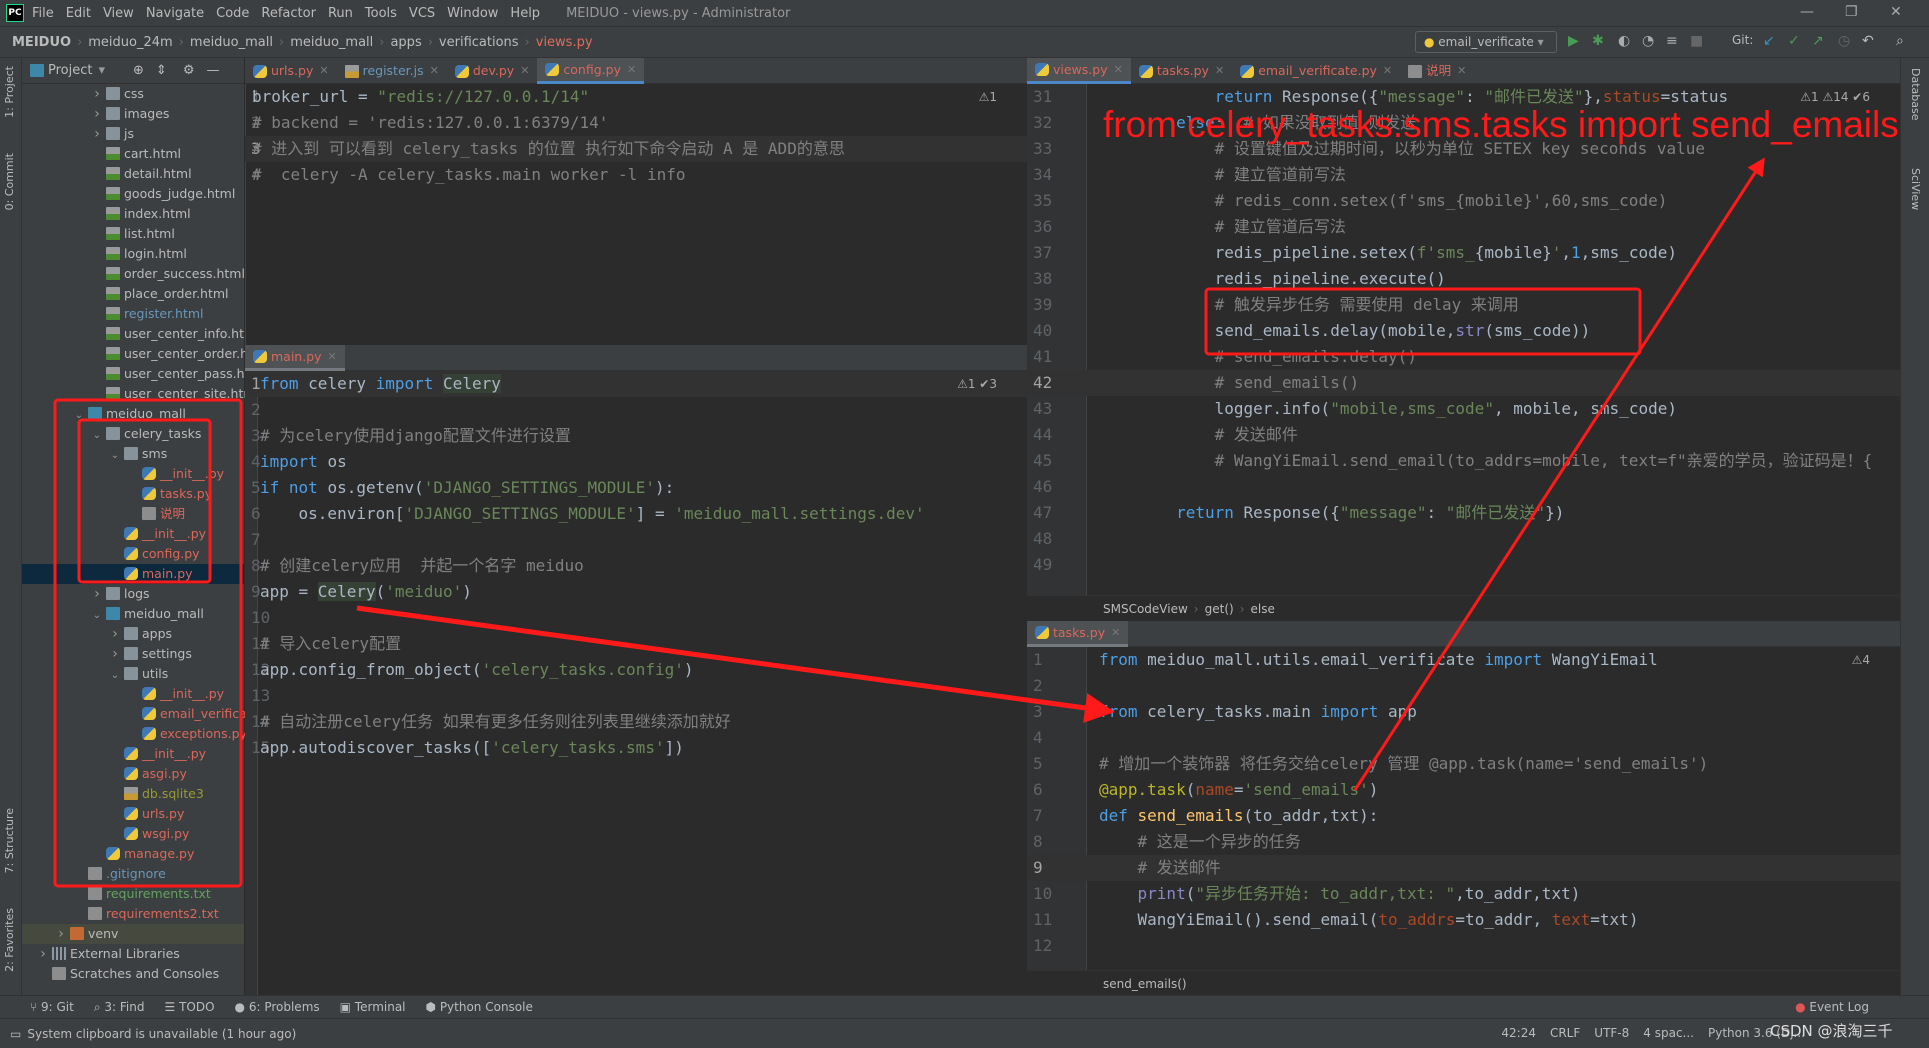 The image size is (1929, 1048). I want to click on code-line: 12, so click(1463, 946).